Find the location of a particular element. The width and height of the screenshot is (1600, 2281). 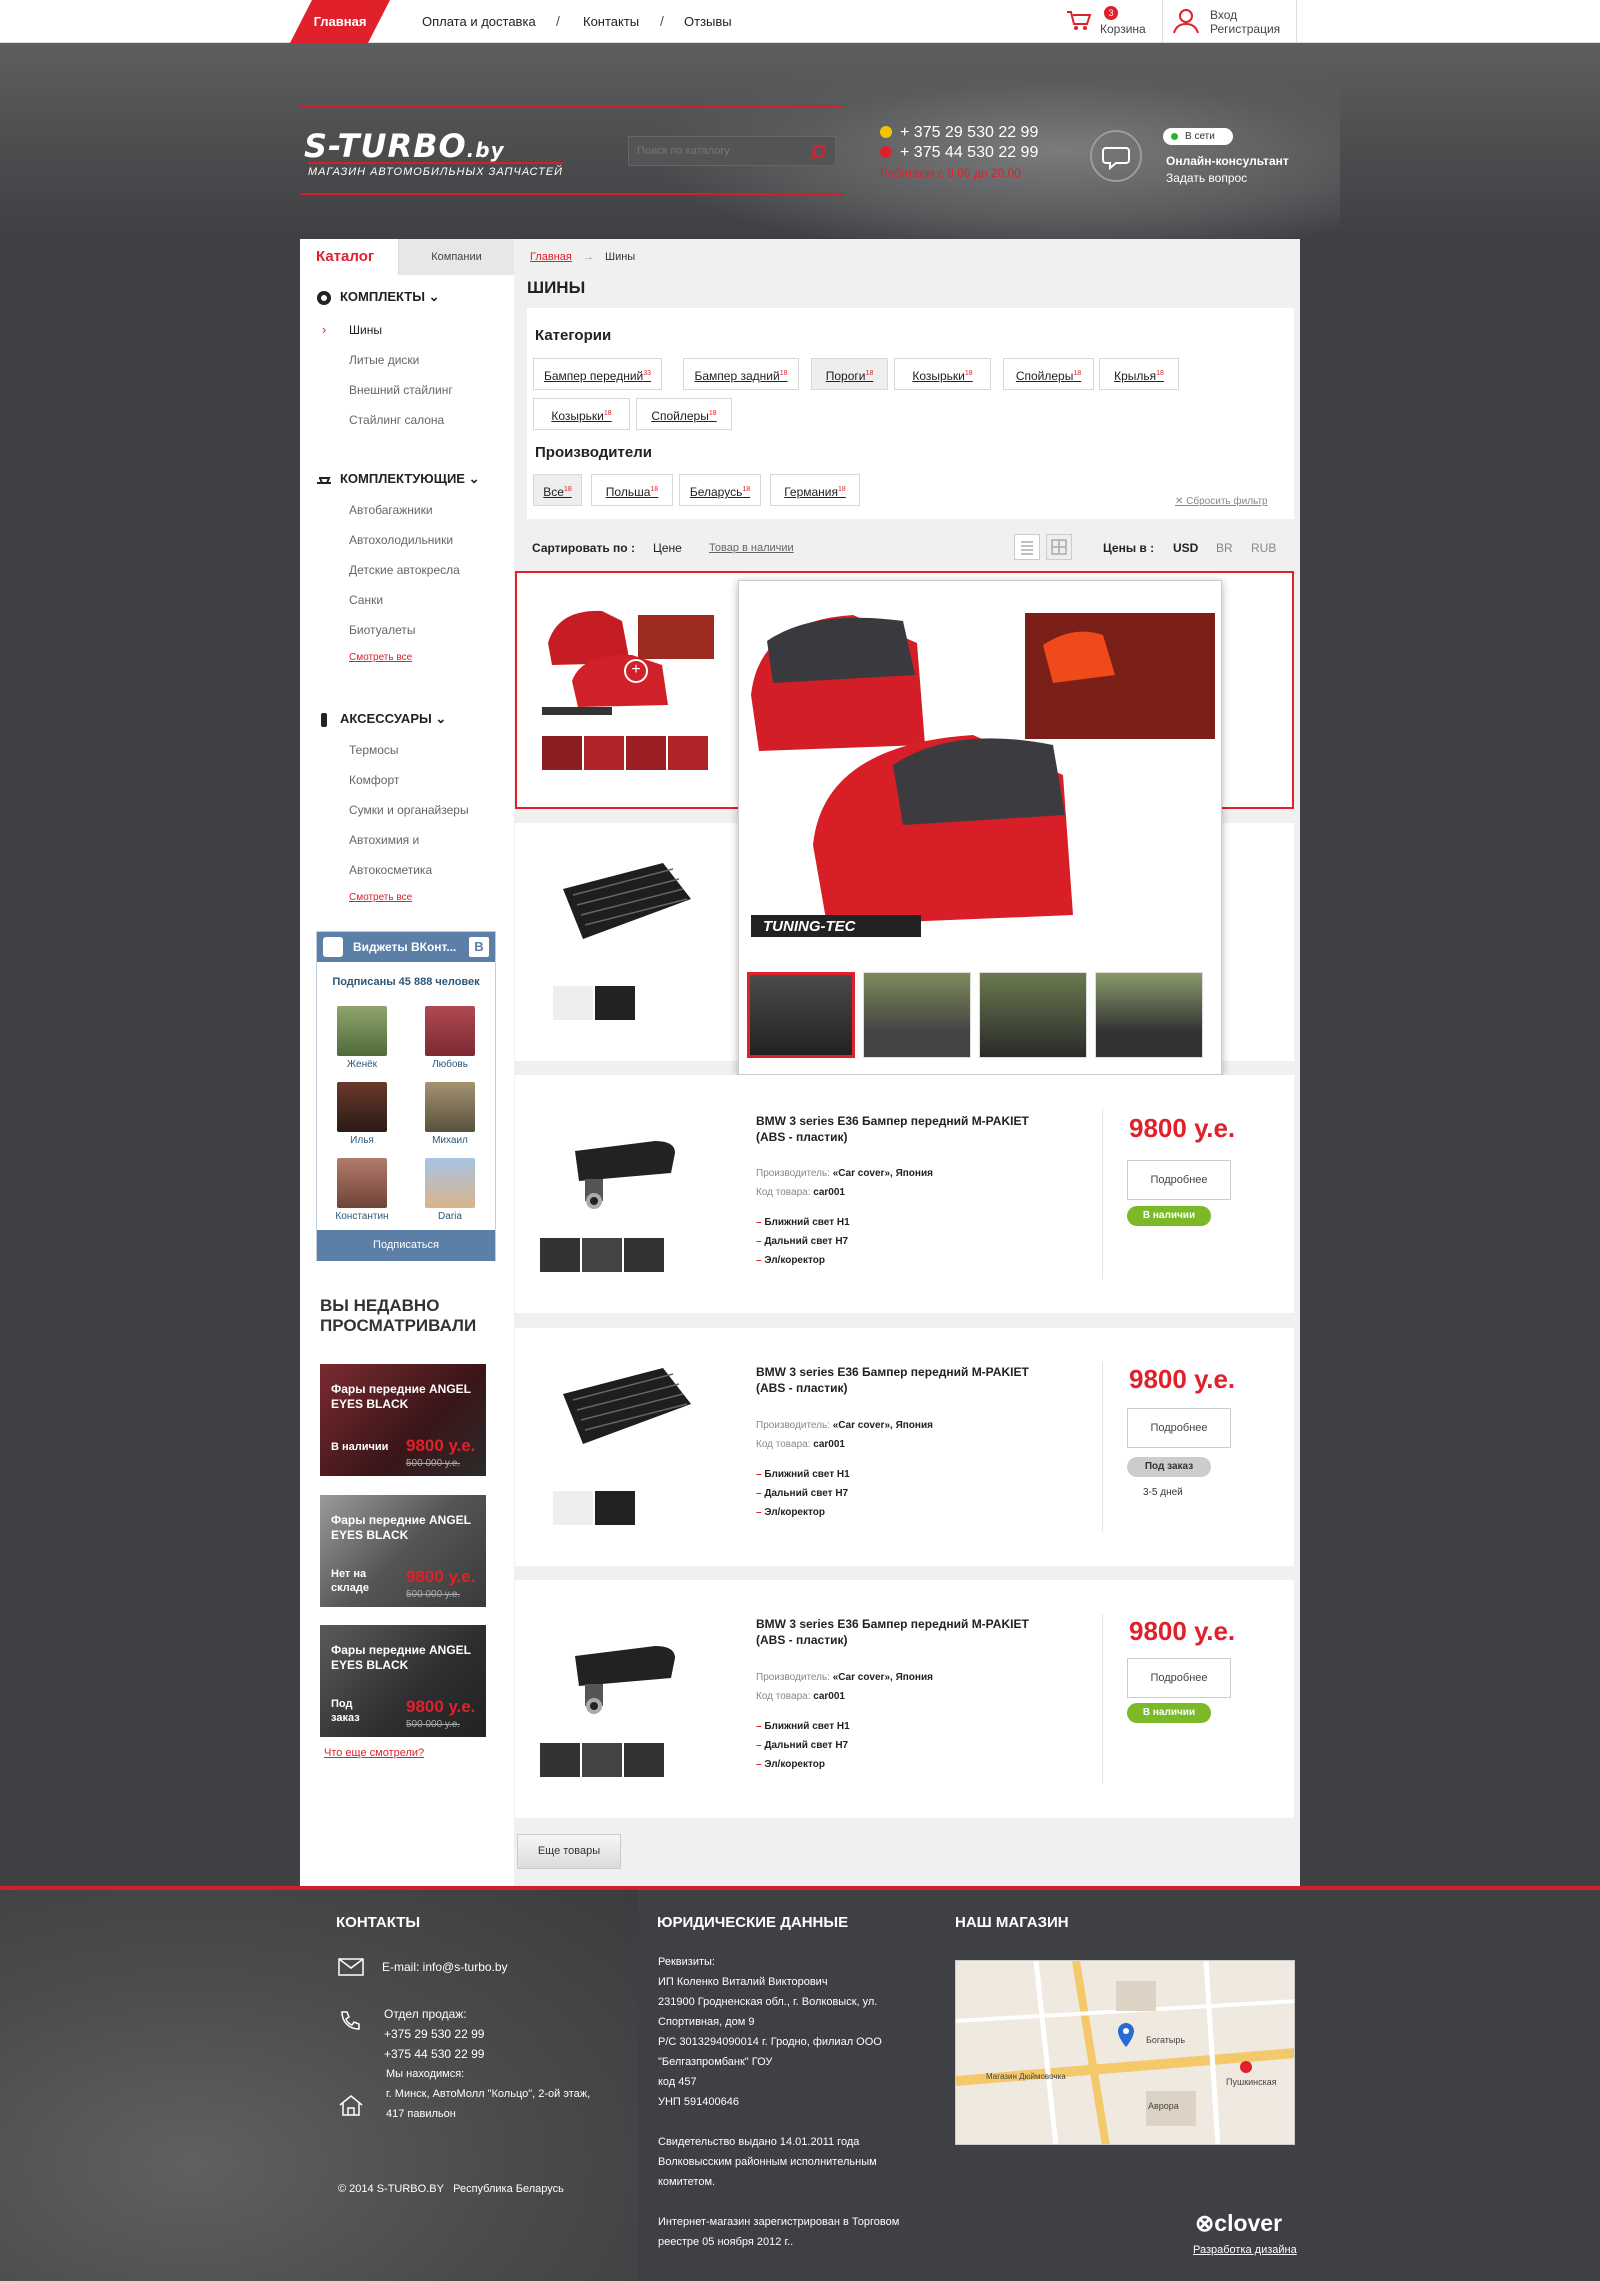

maker-chip: Польша18 is located at coordinates (632, 490).